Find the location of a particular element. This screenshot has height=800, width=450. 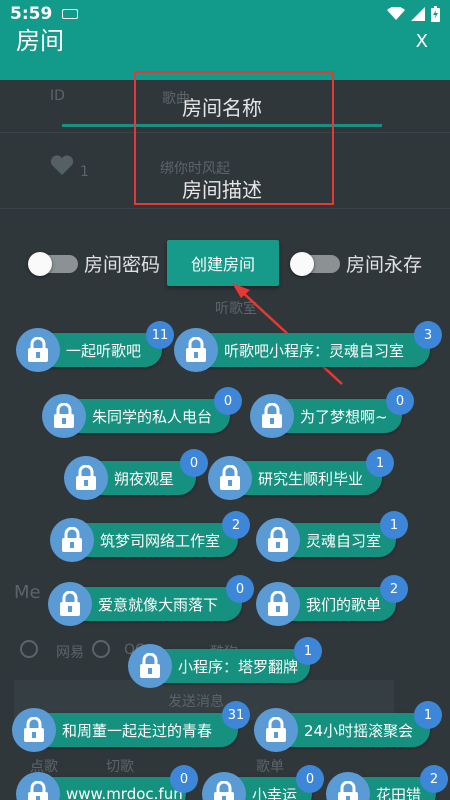

room-name: 研究生顺利毕业 is located at coordinates (311, 478).